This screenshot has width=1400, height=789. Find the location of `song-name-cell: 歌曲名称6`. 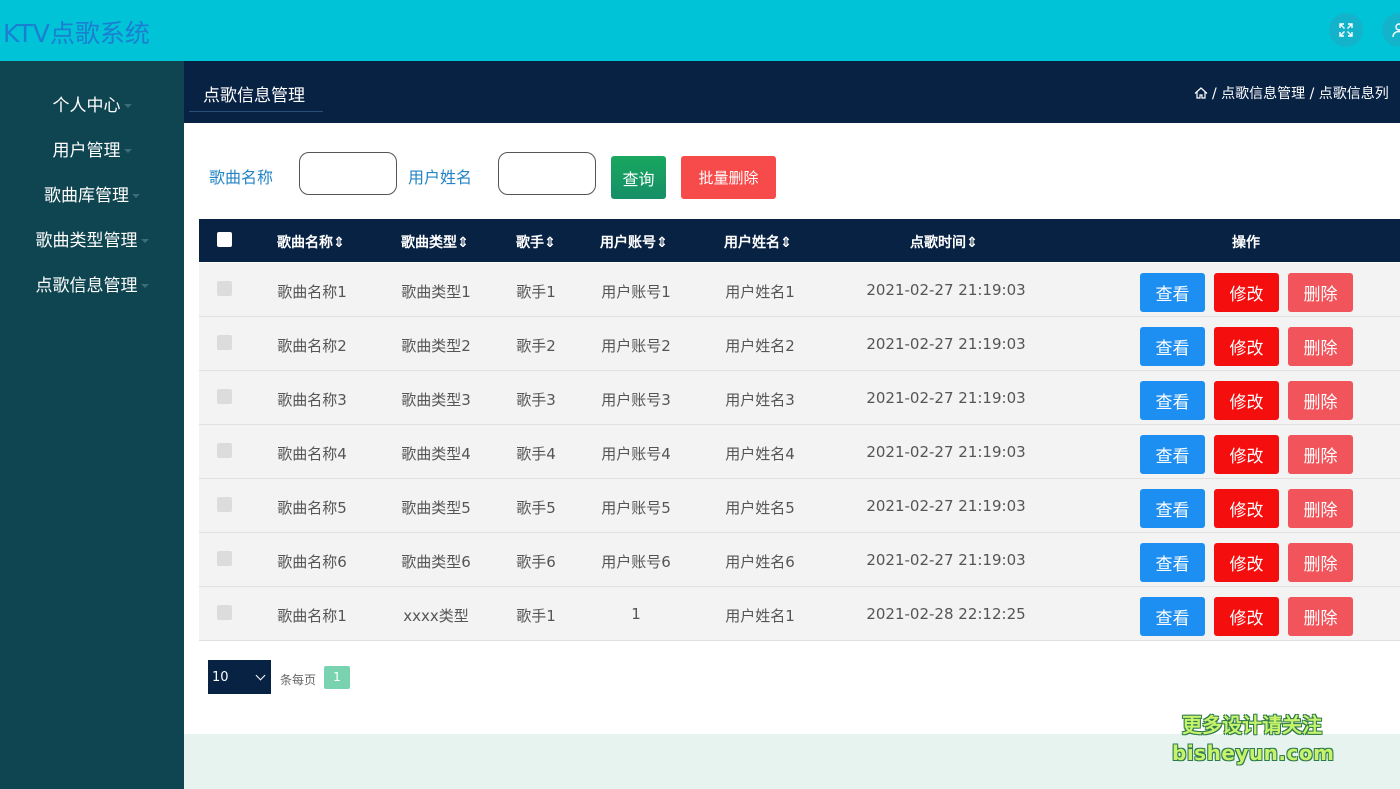

song-name-cell: 歌曲名称6 is located at coordinates (312, 562).